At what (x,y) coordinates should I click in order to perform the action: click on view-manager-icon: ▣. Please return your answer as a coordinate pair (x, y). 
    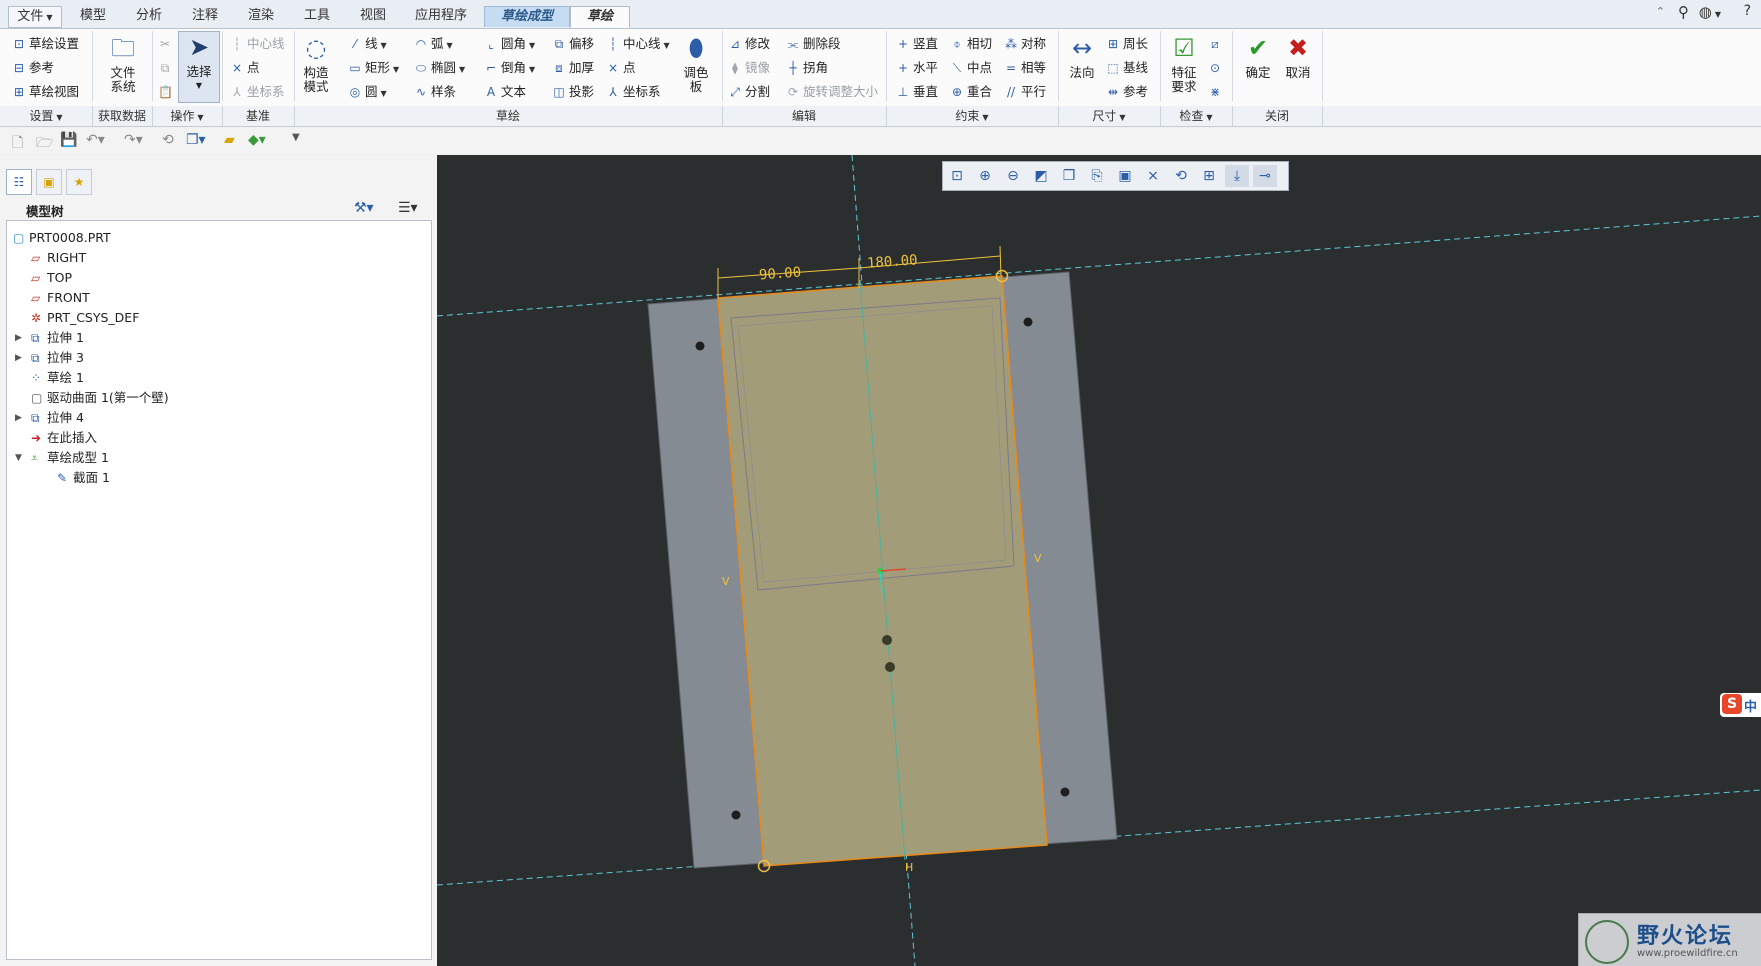
    Looking at the image, I should click on (1125, 176).